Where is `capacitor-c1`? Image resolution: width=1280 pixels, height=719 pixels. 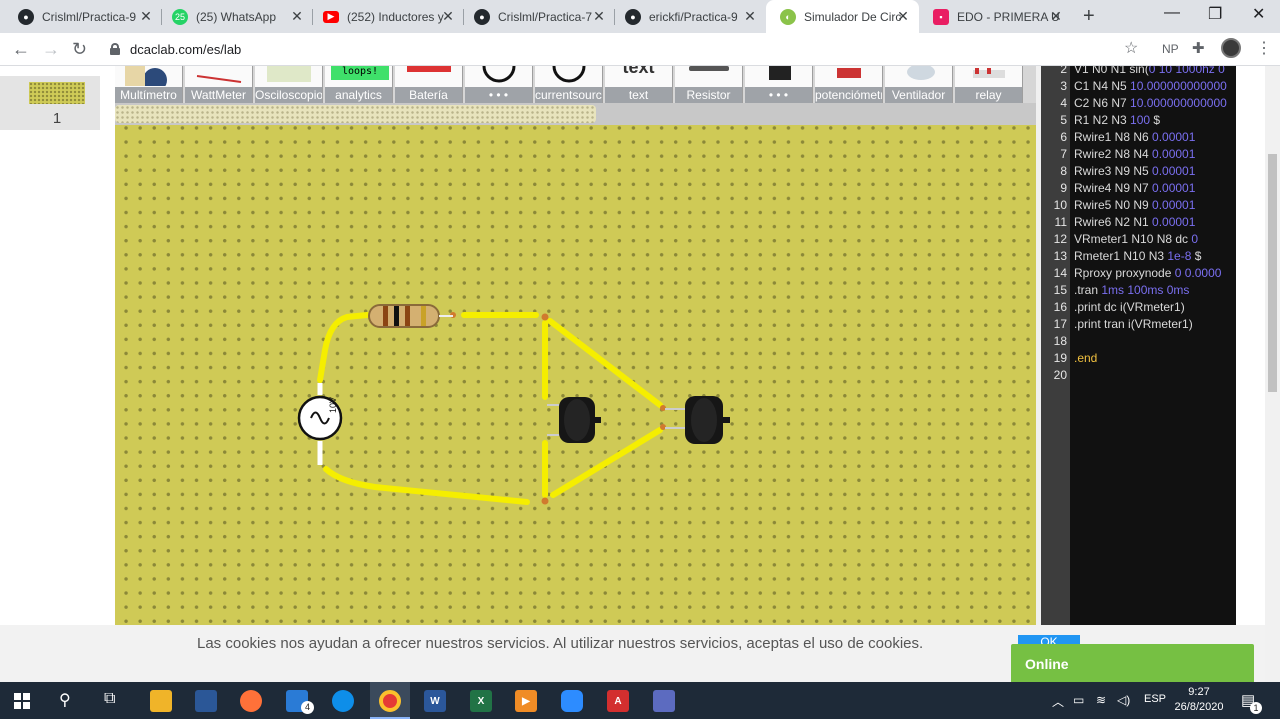 capacitor-c1 is located at coordinates (574, 420).